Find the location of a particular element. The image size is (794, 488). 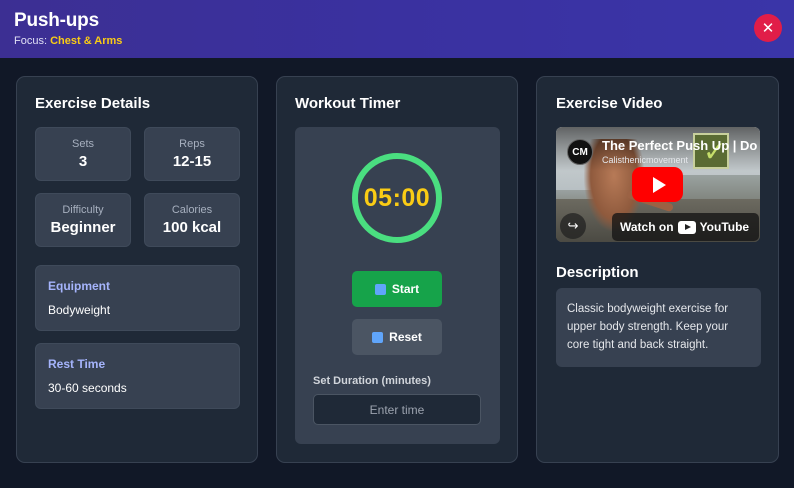

equipment-card: Equipment Bodyweight is located at coordinates (137, 298).